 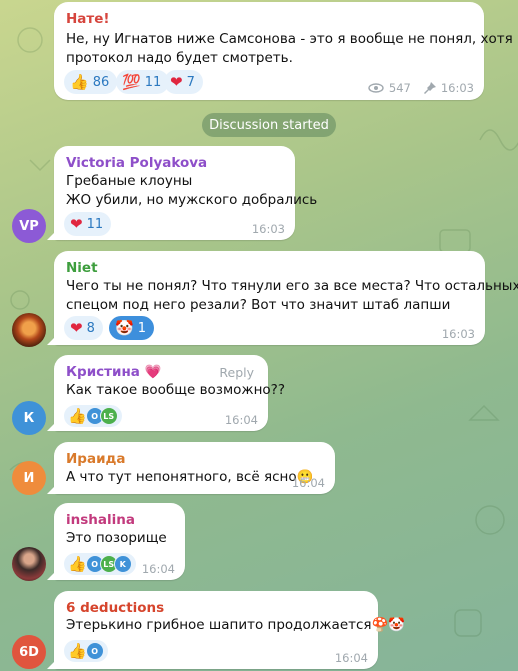 I want to click on reaction-count: 8, so click(x=90, y=328).